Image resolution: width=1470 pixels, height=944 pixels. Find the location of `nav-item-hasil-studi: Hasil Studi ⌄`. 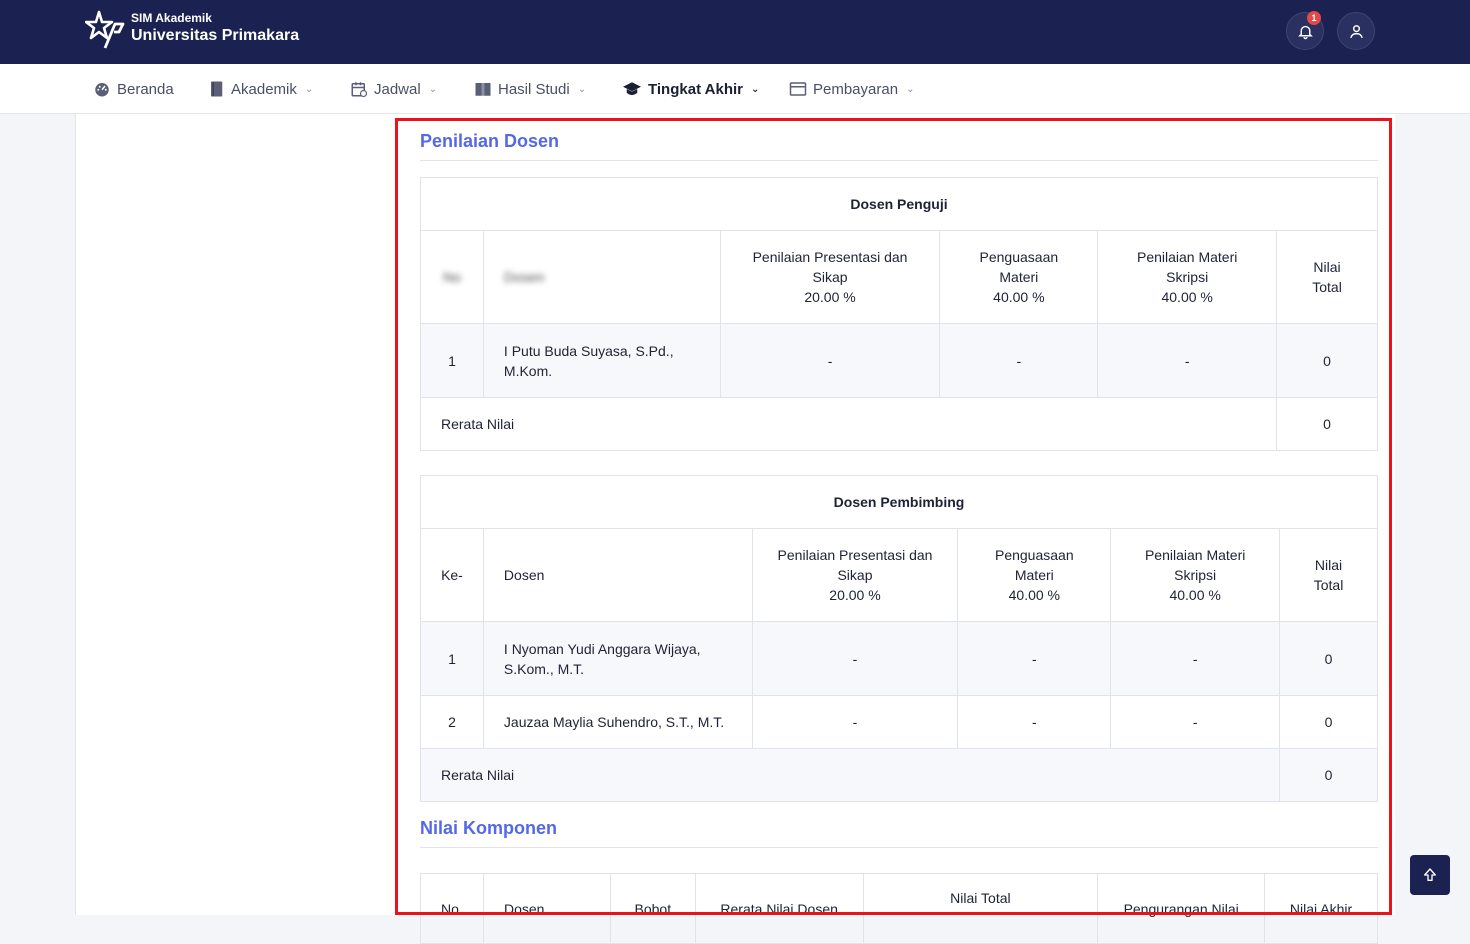

nav-item-hasil-studi: Hasil Studi ⌄ is located at coordinates (530, 89).